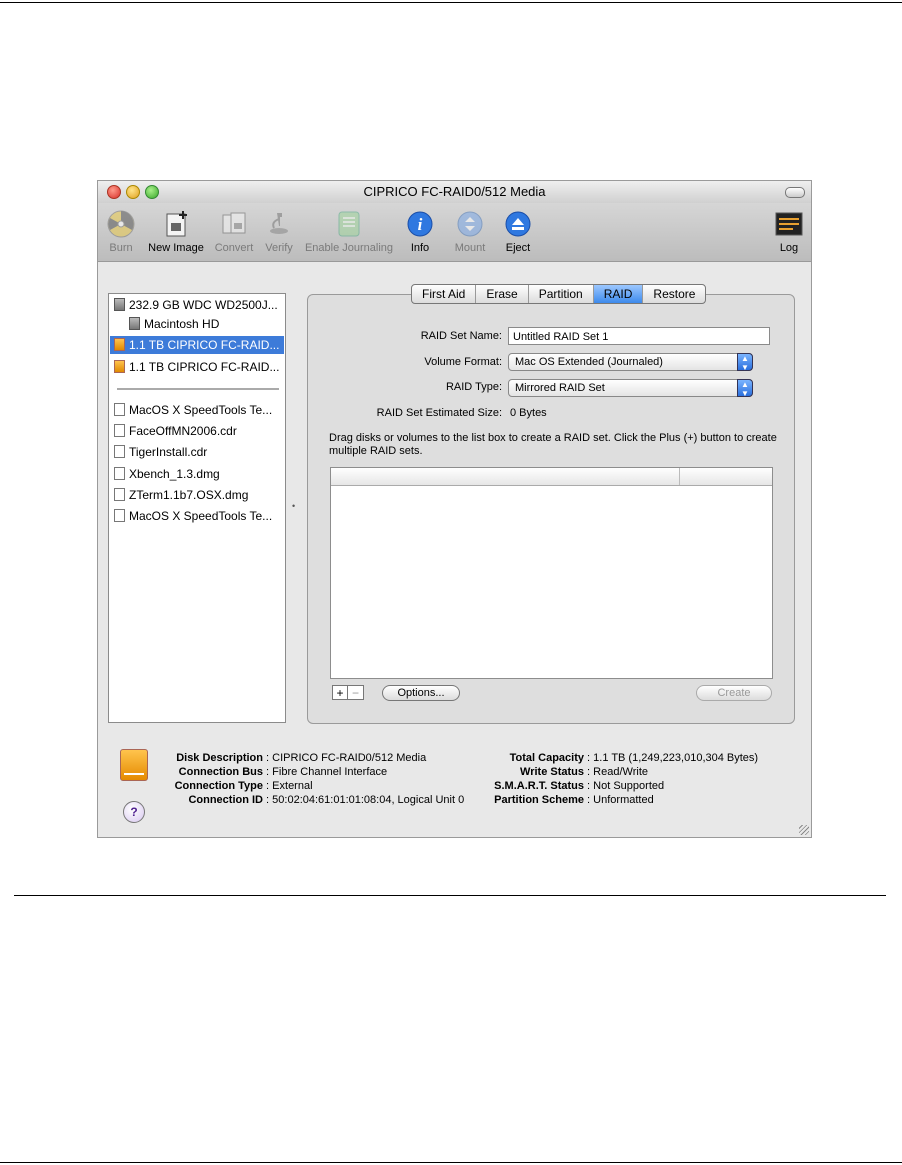 The height and width of the screenshot is (1165, 902). Describe the element at coordinates (444, 294) in the screenshot. I see `tab-first-aid: First Aid` at that location.